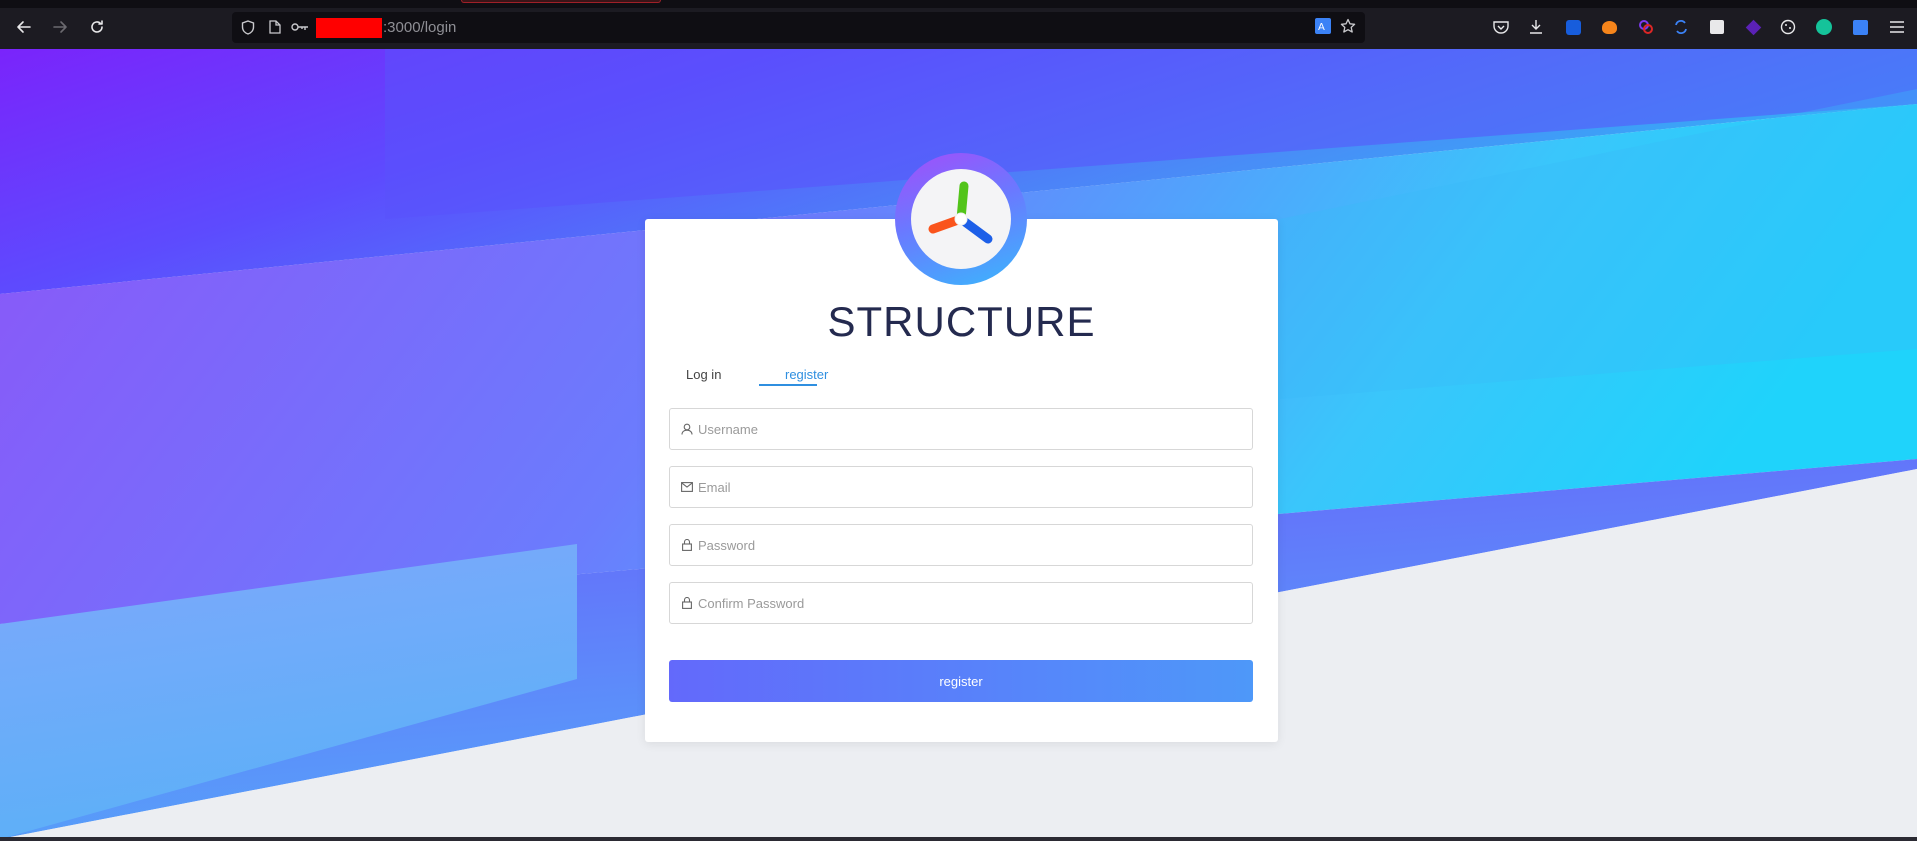 Image resolution: width=1917 pixels, height=841 pixels. I want to click on register-button: register, so click(961, 681).